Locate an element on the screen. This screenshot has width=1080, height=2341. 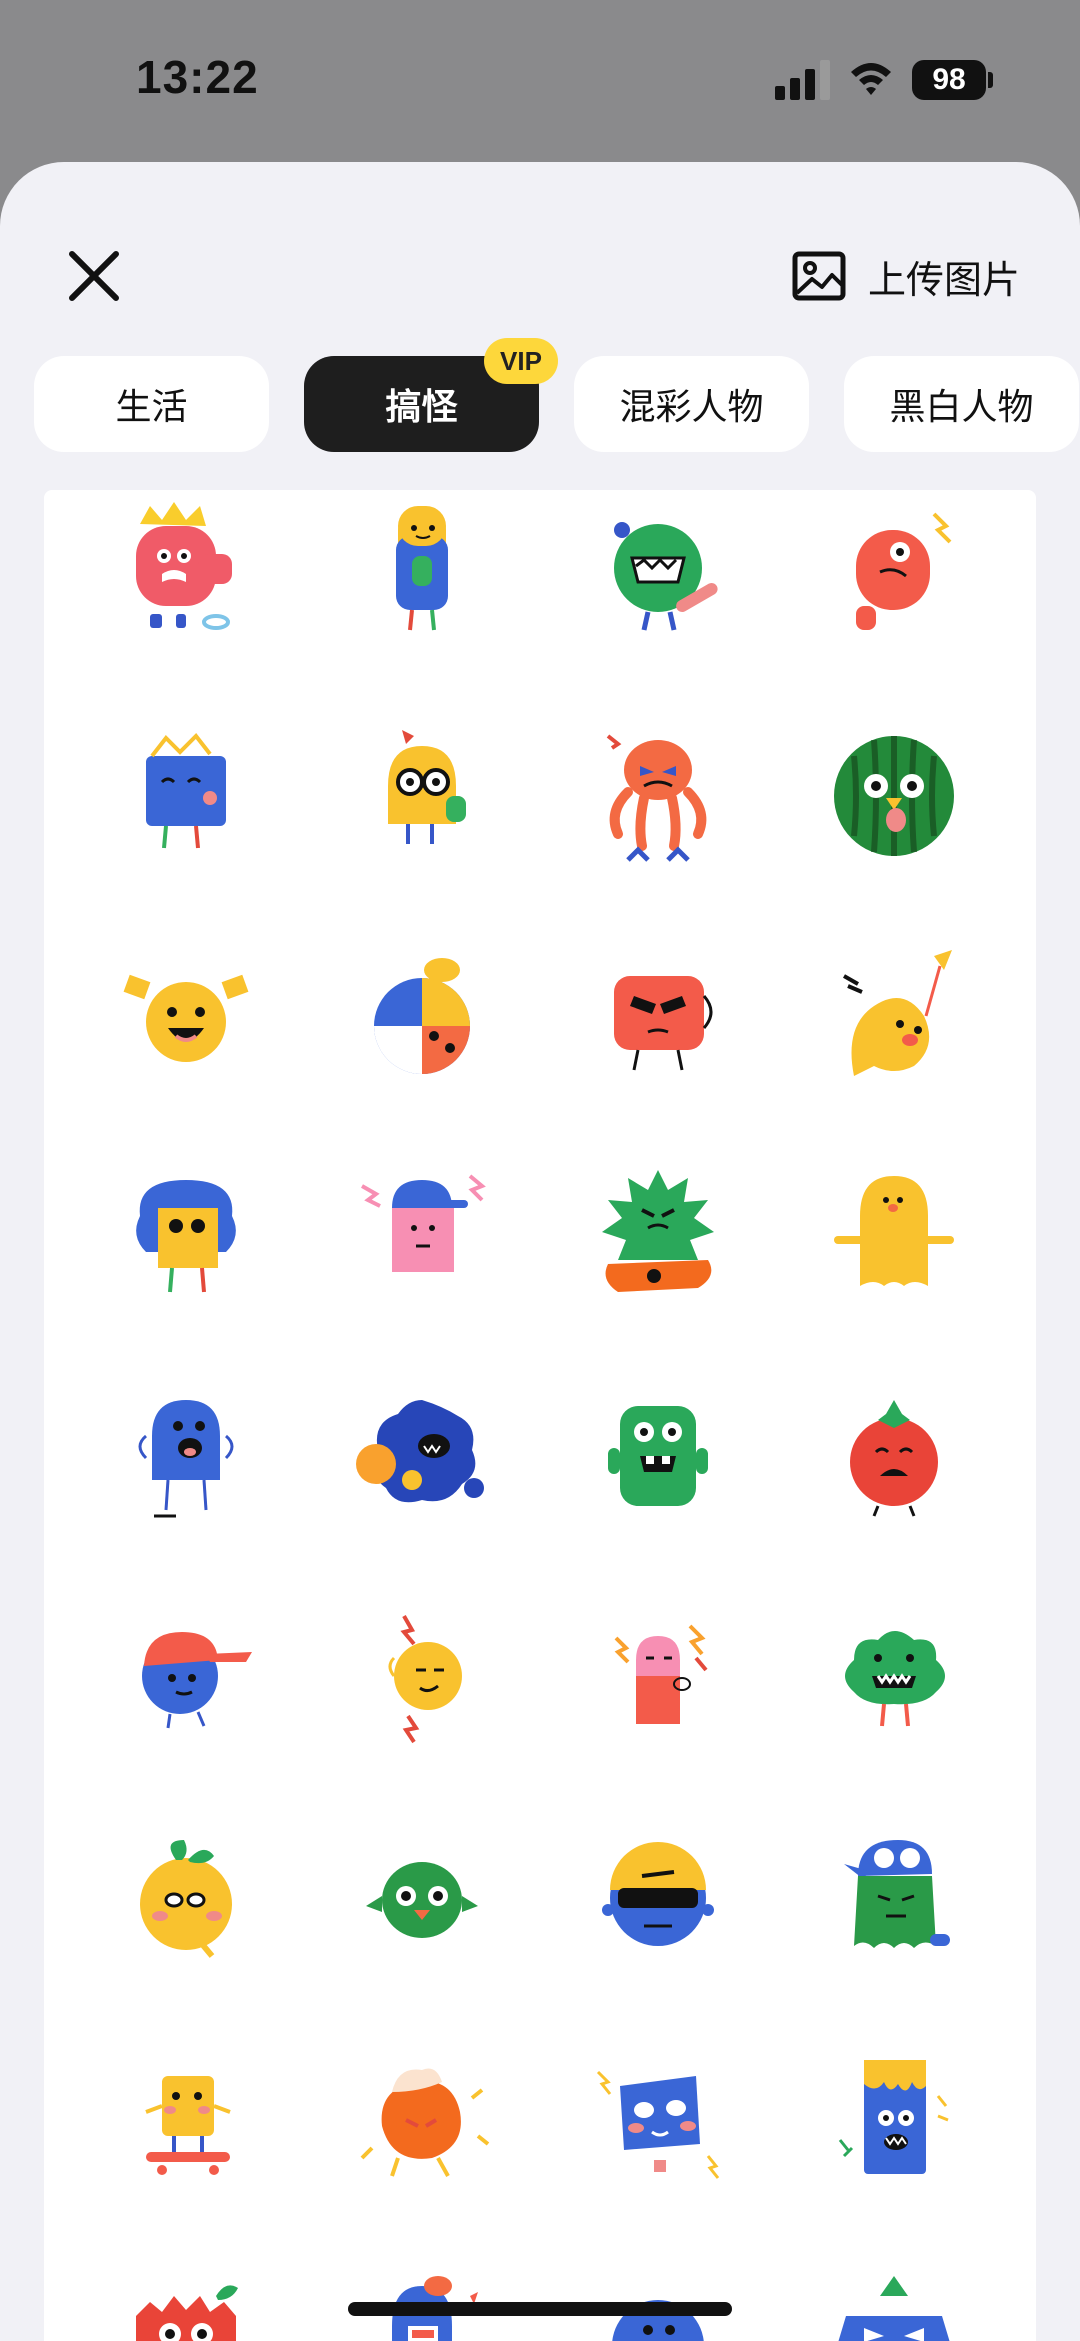
green-robot-monster-sticker is located at coordinates (658, 1456).